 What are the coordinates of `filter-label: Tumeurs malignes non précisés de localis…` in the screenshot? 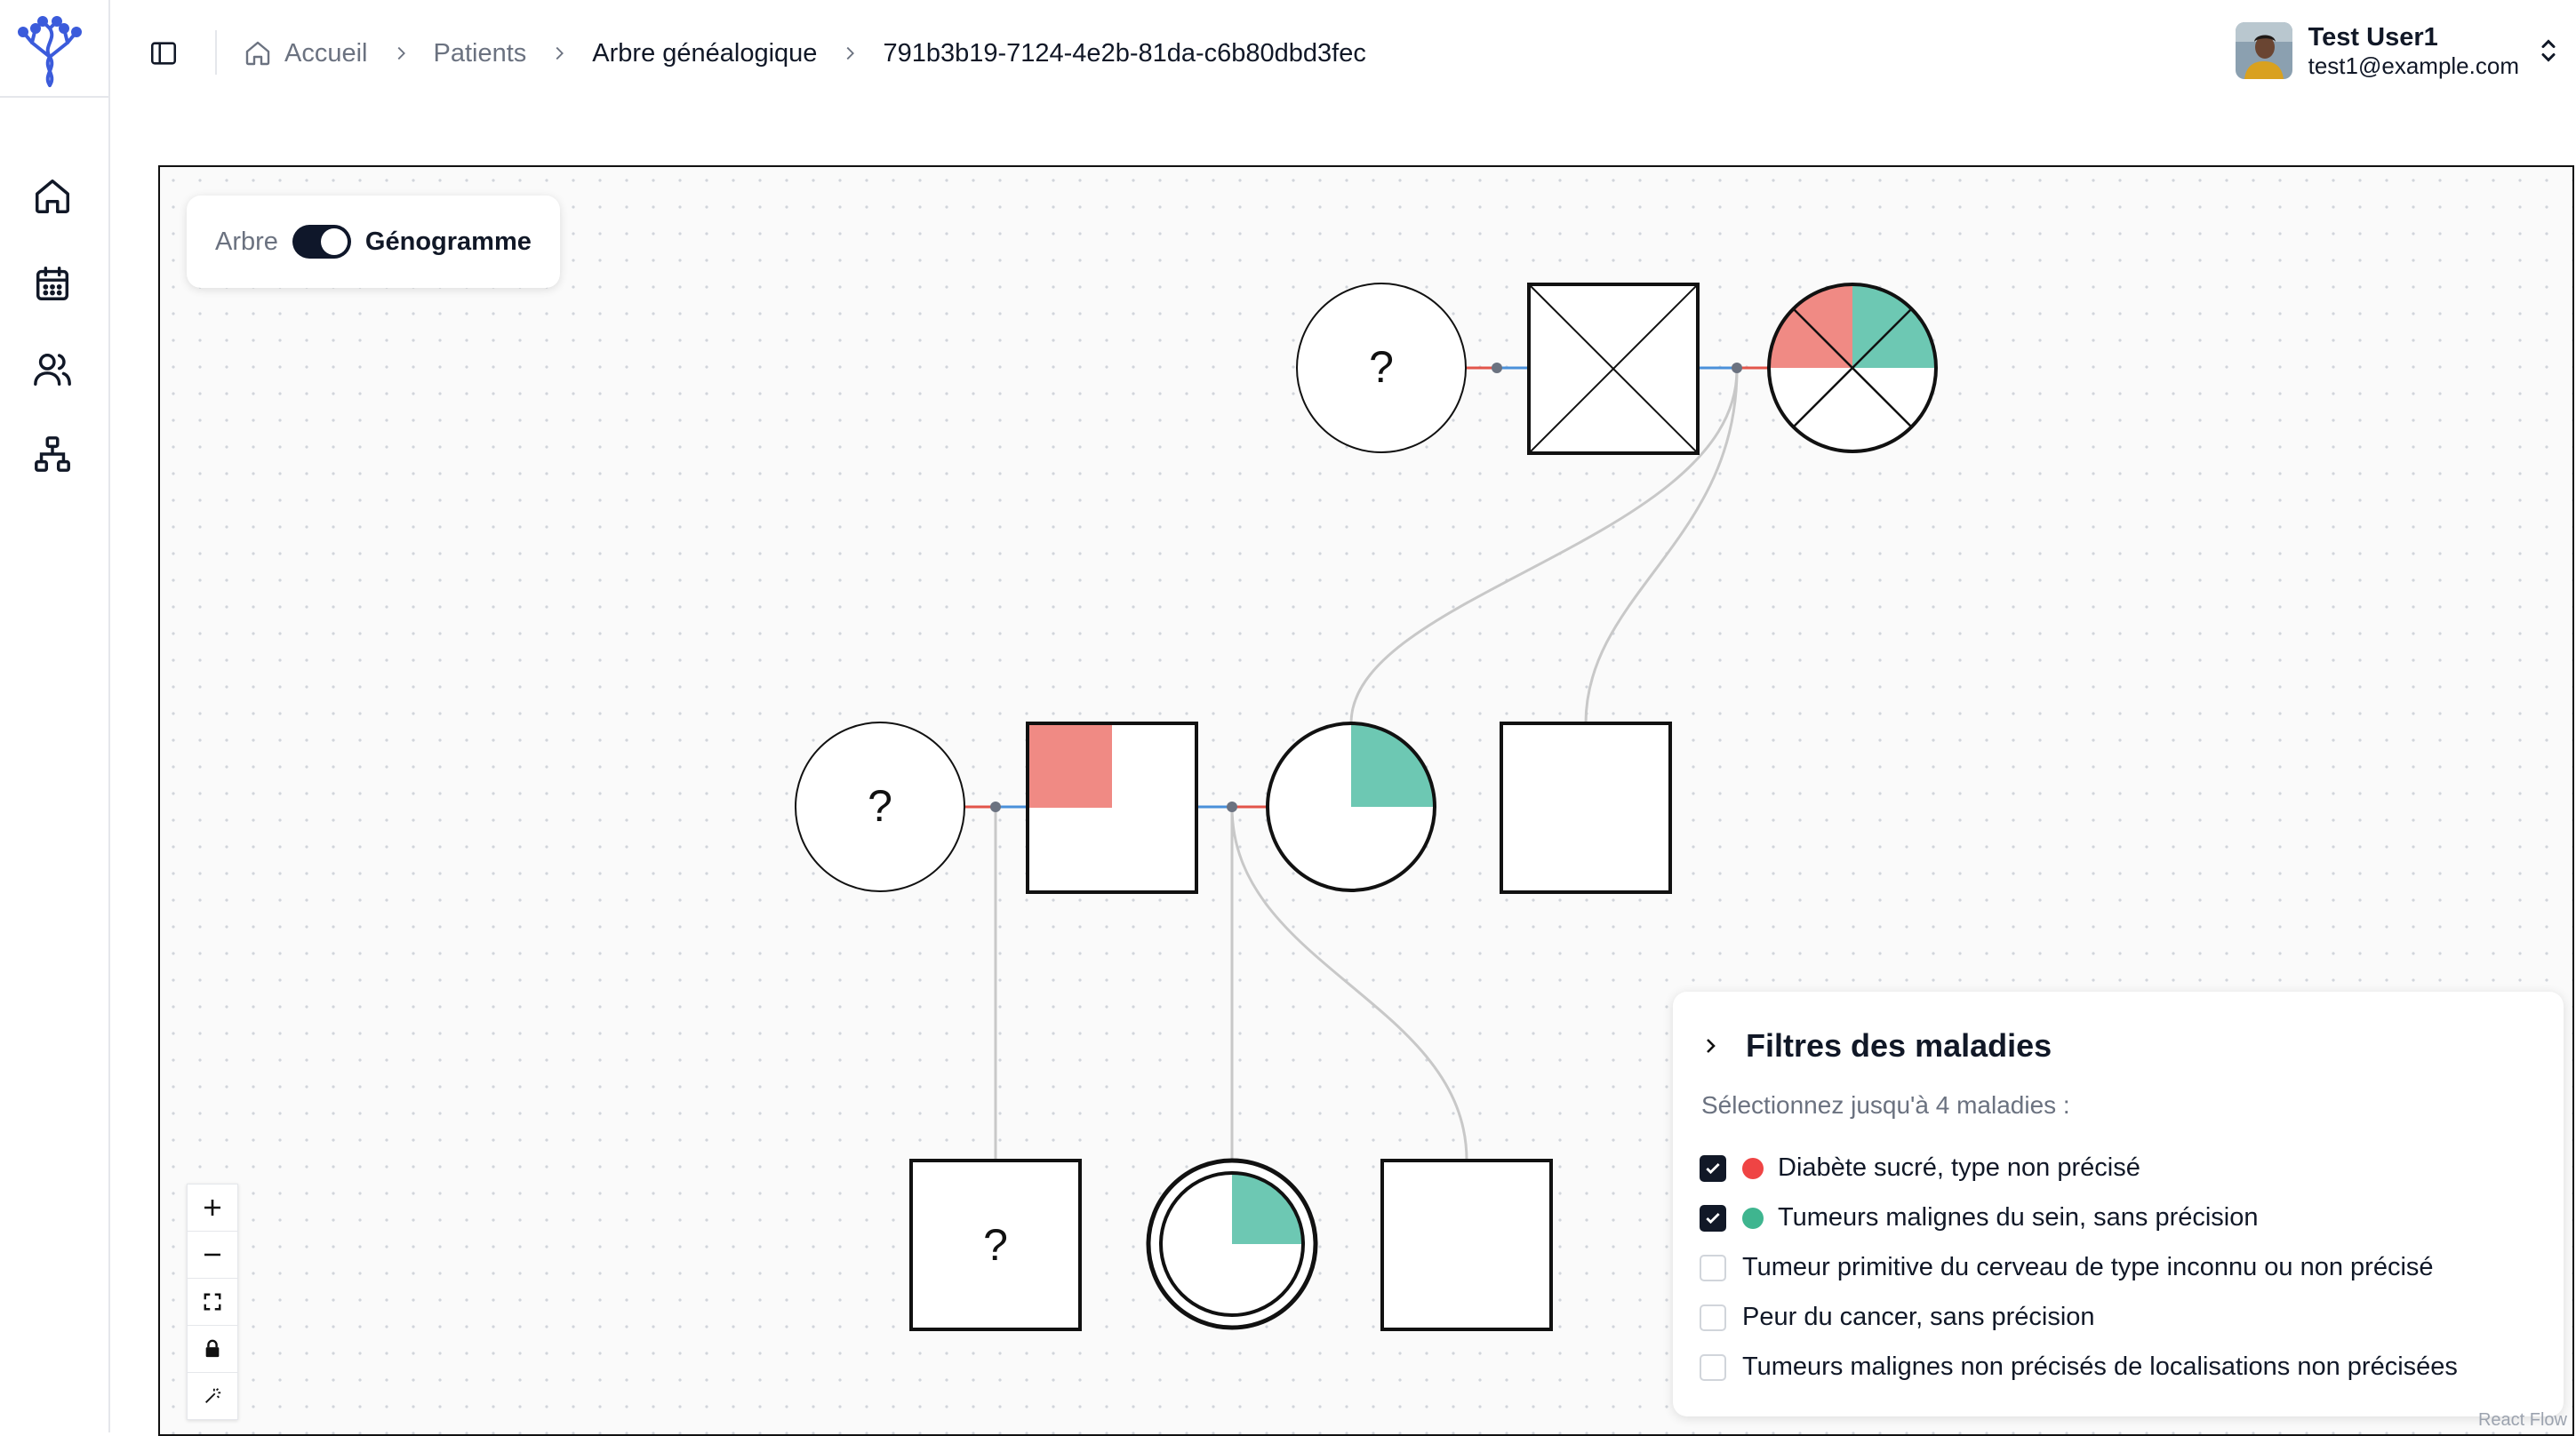 It's located at (2100, 1367).